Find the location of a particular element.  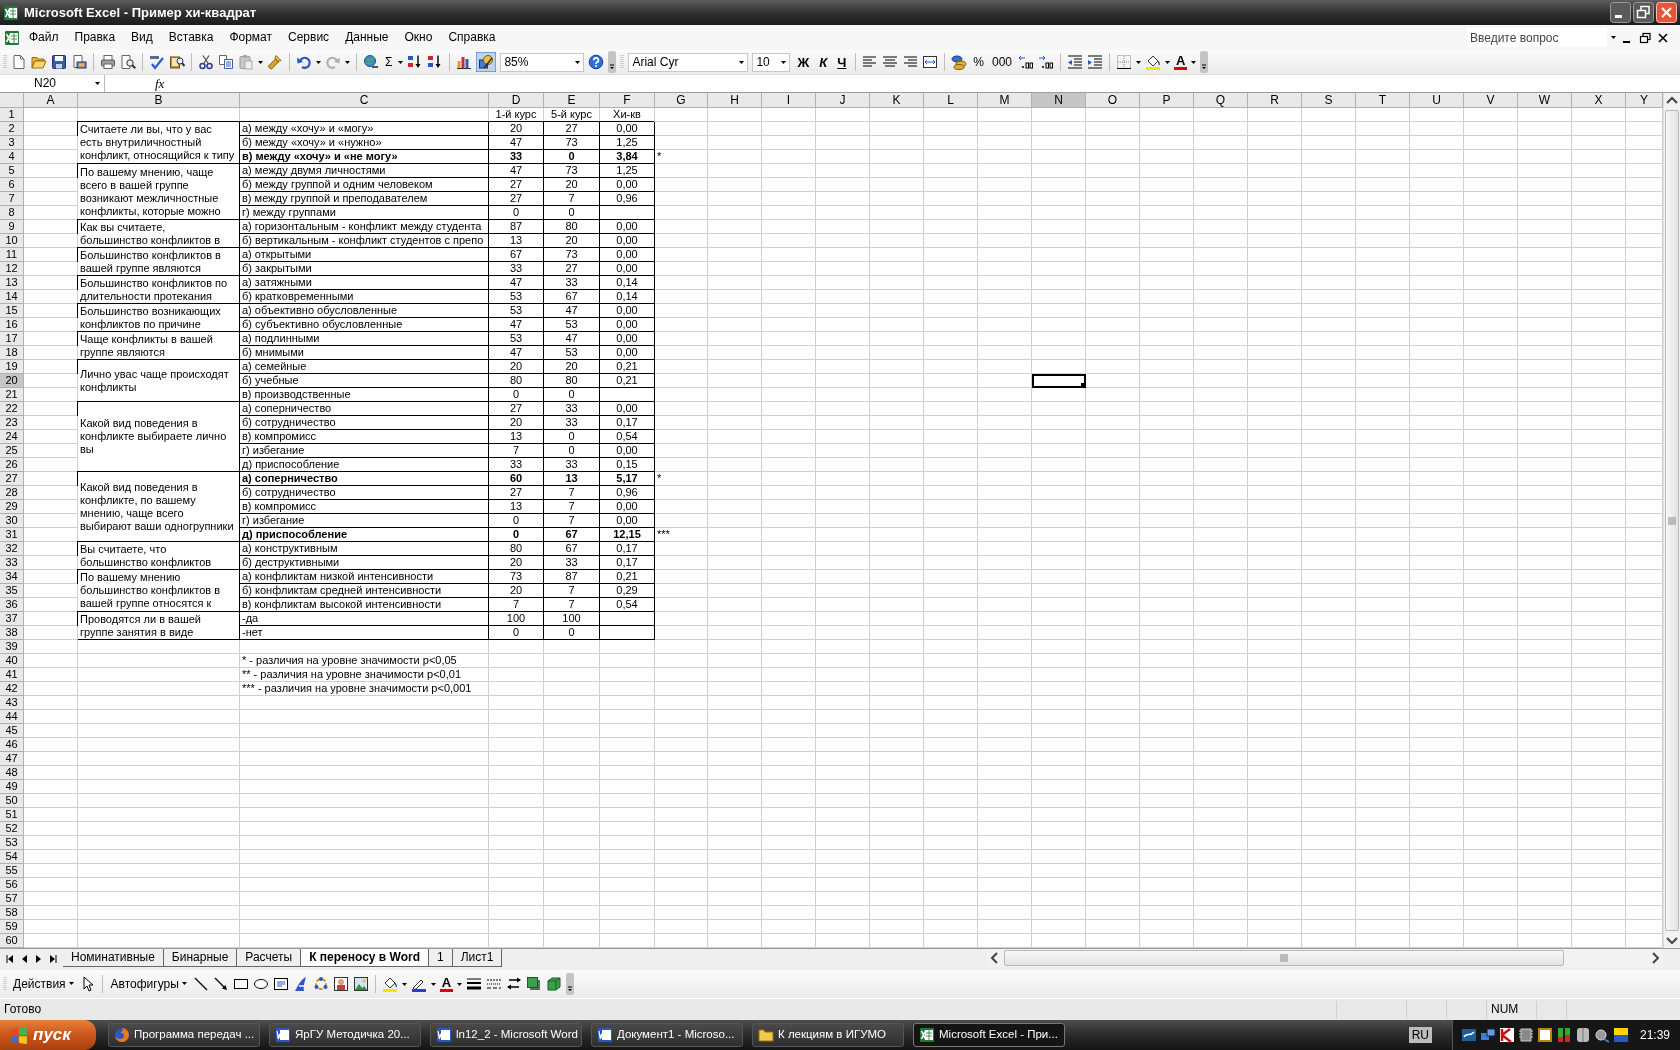

sheet-tab: 1 is located at coordinates (440, 958).